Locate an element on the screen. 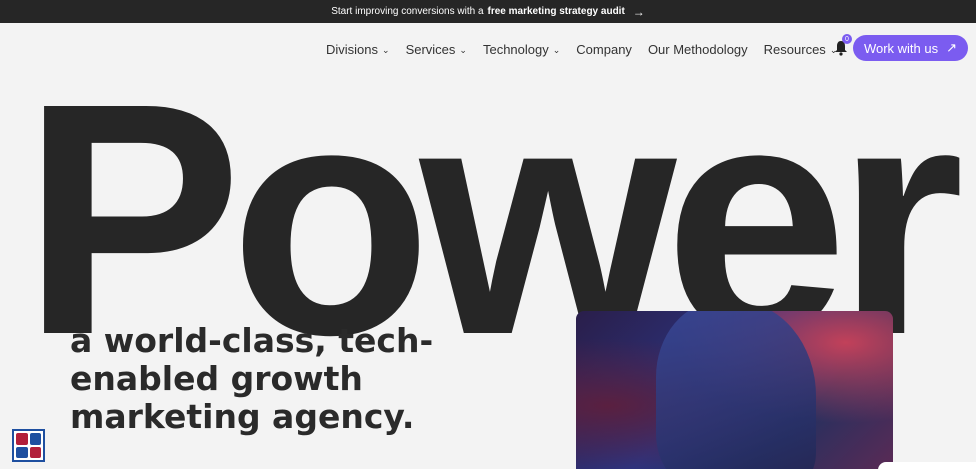 The width and height of the screenshot is (976, 469). floating-panel-edge is located at coordinates (927, 465).